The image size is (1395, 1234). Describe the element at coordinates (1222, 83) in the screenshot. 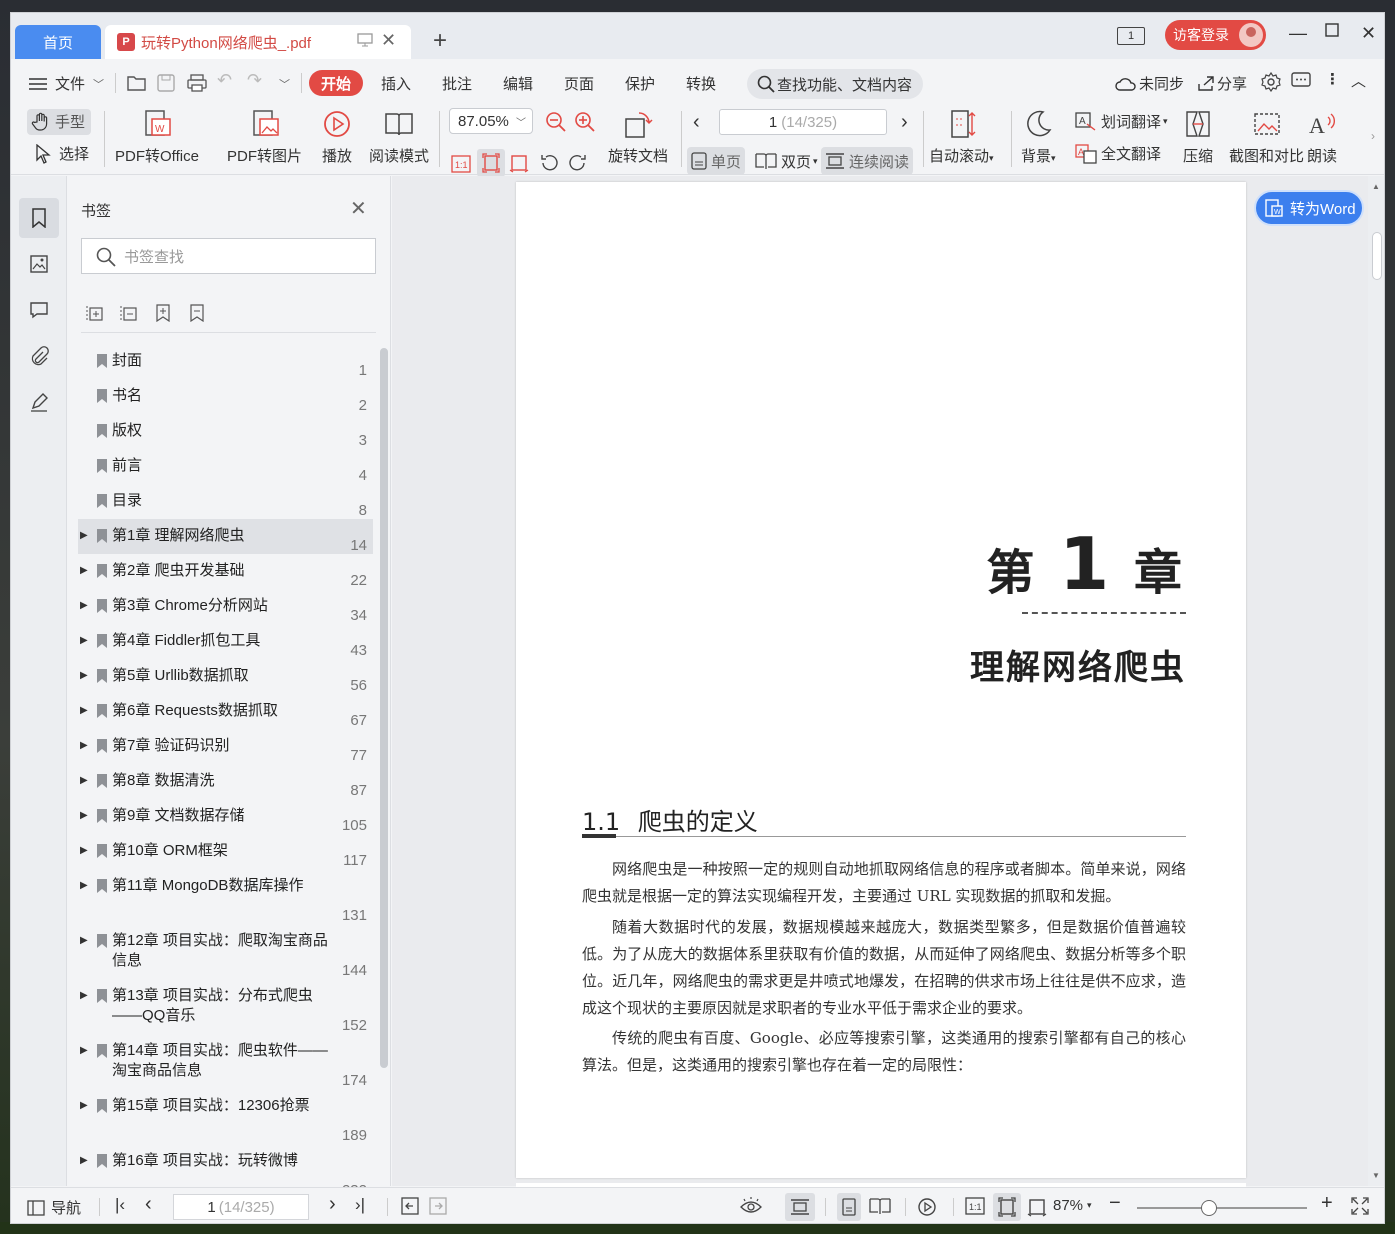

I see `share-button: 分享` at that location.